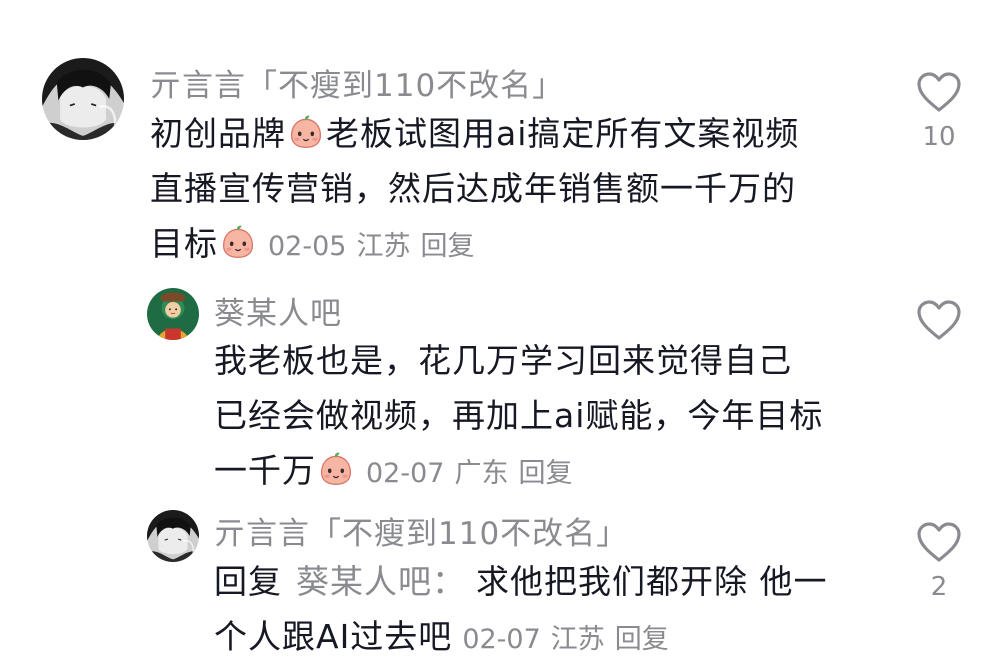 The height and width of the screenshot is (667, 1000). Describe the element at coordinates (184, 243) in the screenshot. I see `comment-text-line: 目标` at that location.